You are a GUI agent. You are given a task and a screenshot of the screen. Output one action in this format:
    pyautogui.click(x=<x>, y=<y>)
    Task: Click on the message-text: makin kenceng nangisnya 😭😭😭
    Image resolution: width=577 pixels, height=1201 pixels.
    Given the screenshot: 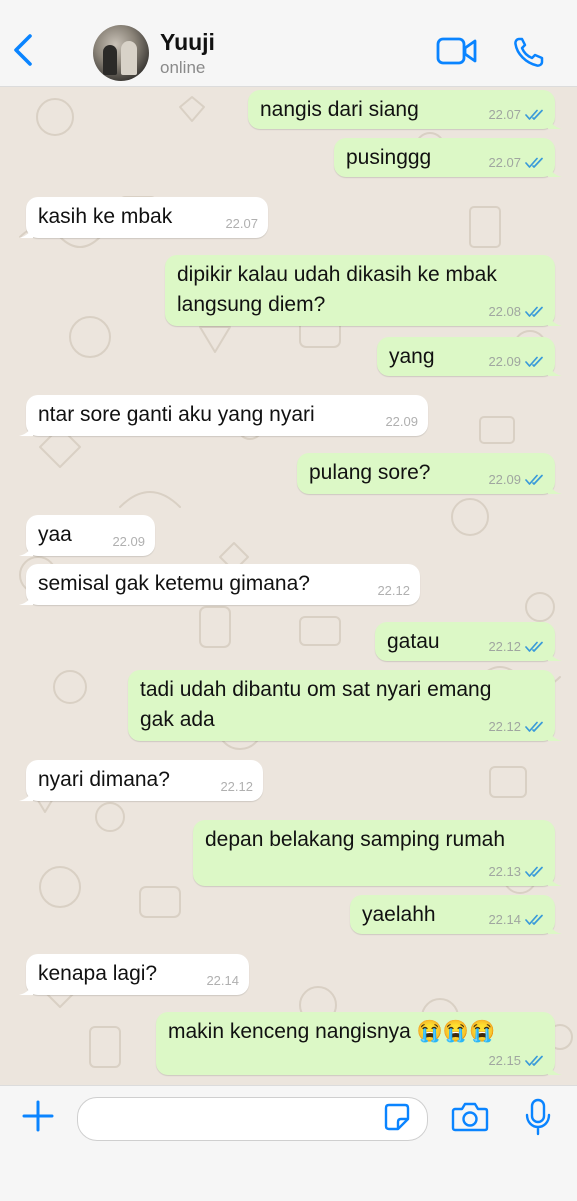 What is the action you would take?
    pyautogui.click(x=332, y=1031)
    